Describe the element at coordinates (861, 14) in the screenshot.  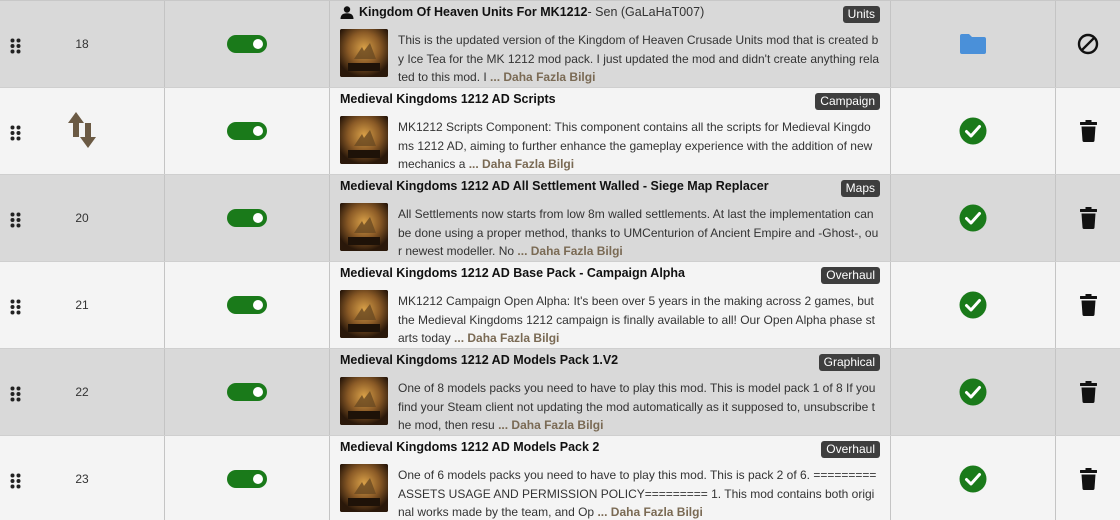
I see `category-badge: Units` at that location.